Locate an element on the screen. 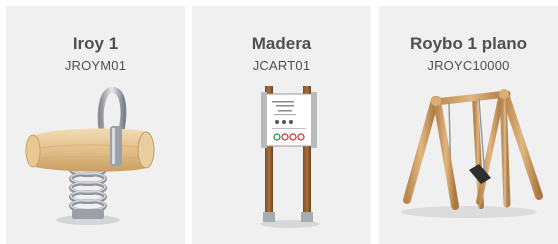 This screenshot has width=558, height=244. spring-rider-icon is located at coordinates (90, 155).